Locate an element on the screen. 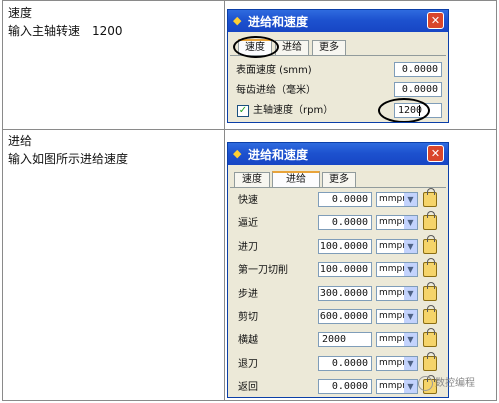 The image size is (499, 403). feed-row-label: 退刀 is located at coordinates (248, 364).